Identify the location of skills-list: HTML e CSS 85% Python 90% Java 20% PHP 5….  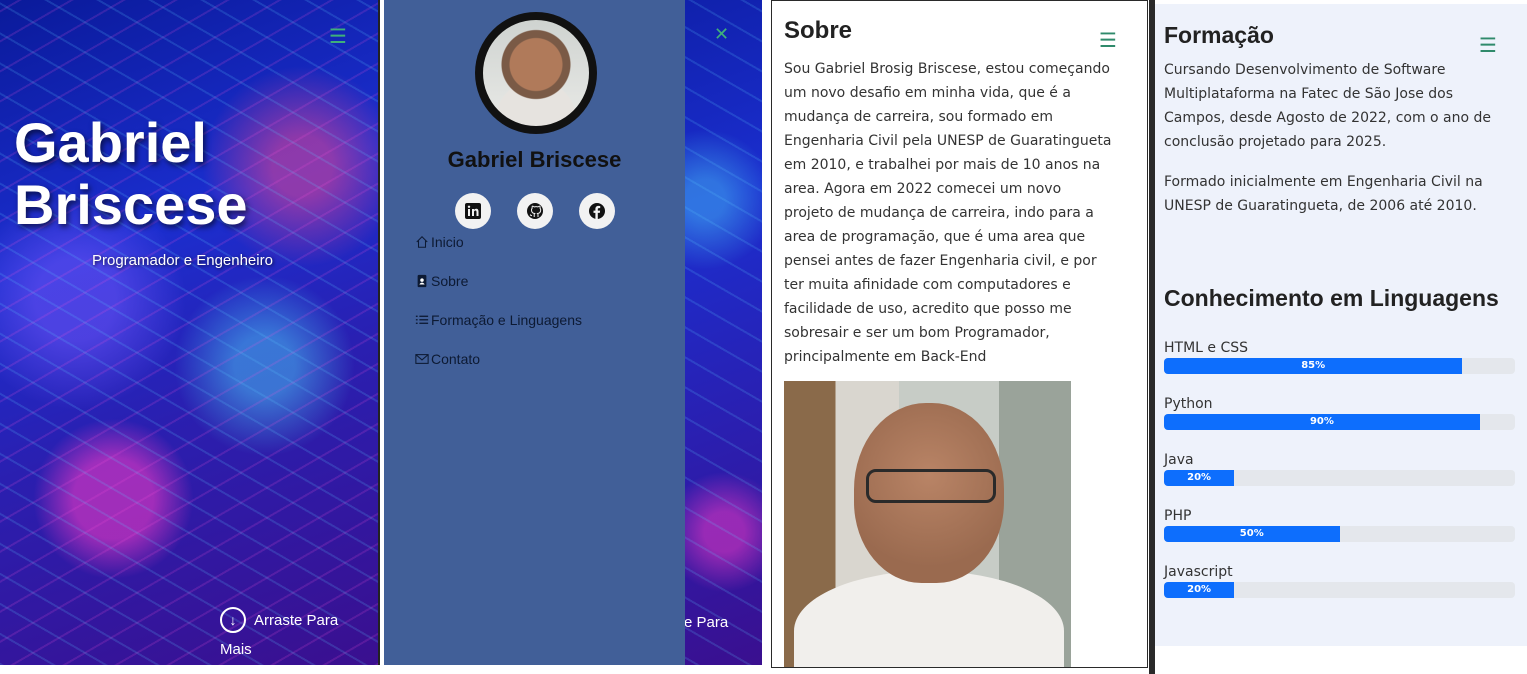
(1339, 478).